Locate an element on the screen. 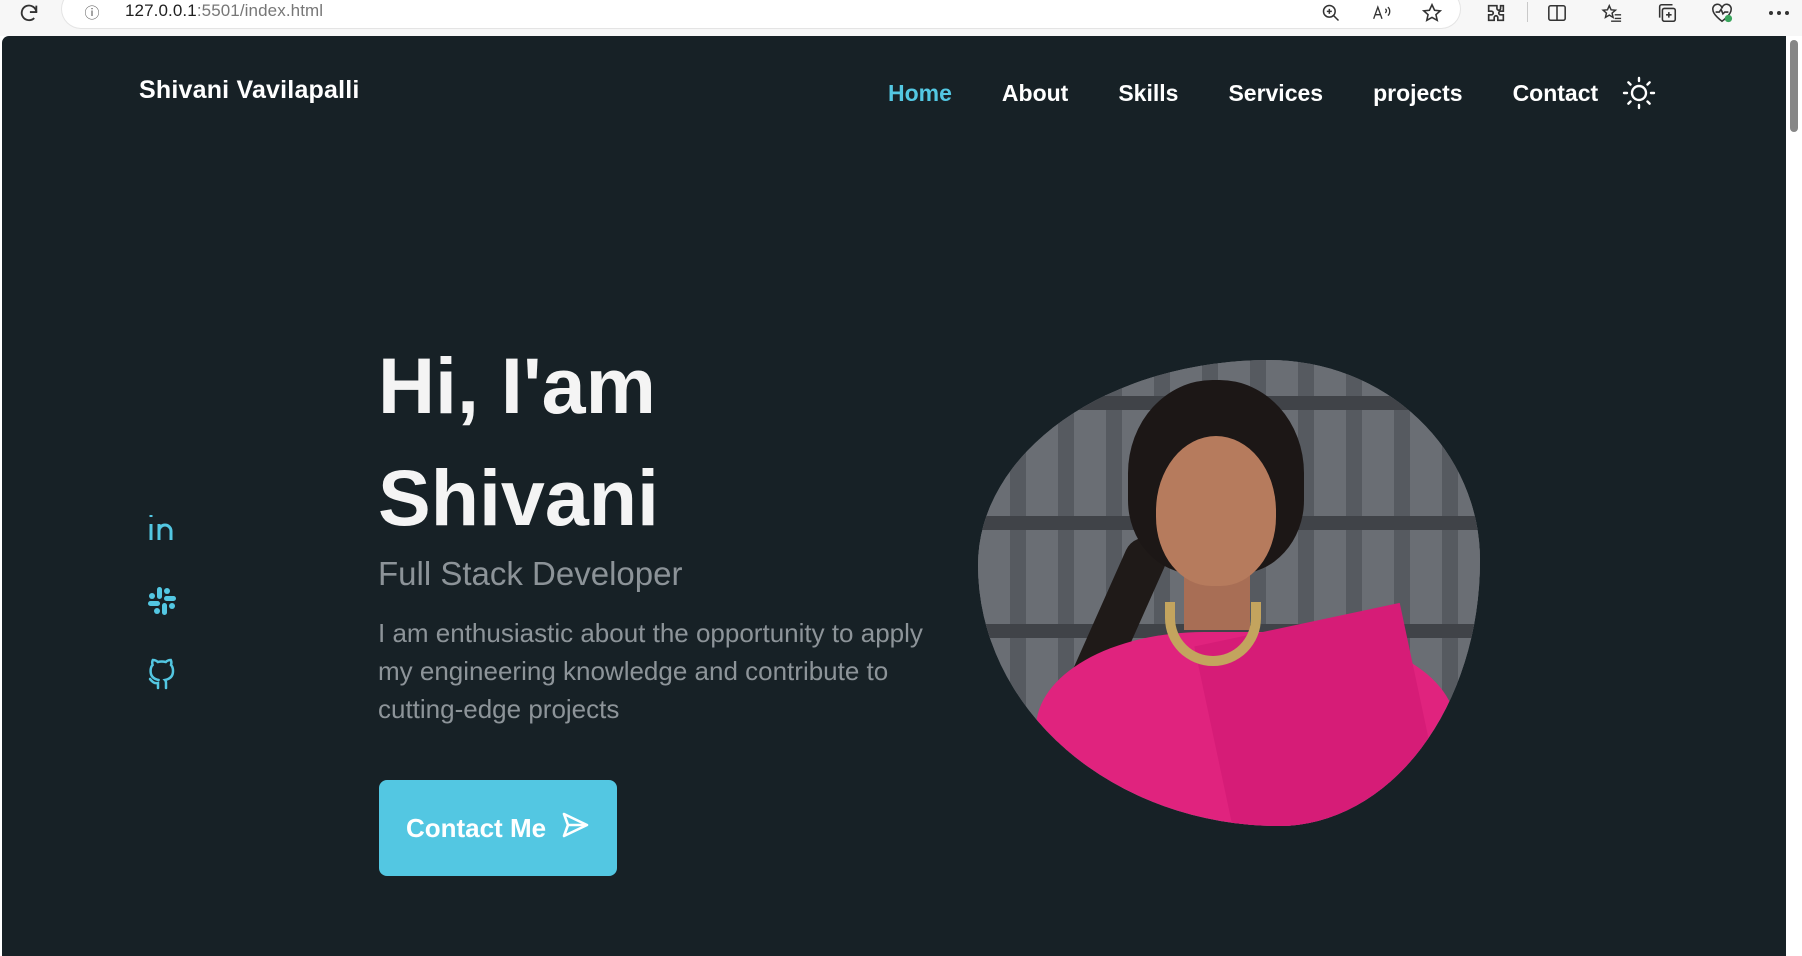 The image size is (1802, 956). nav-projects: projects is located at coordinates (1417, 93).